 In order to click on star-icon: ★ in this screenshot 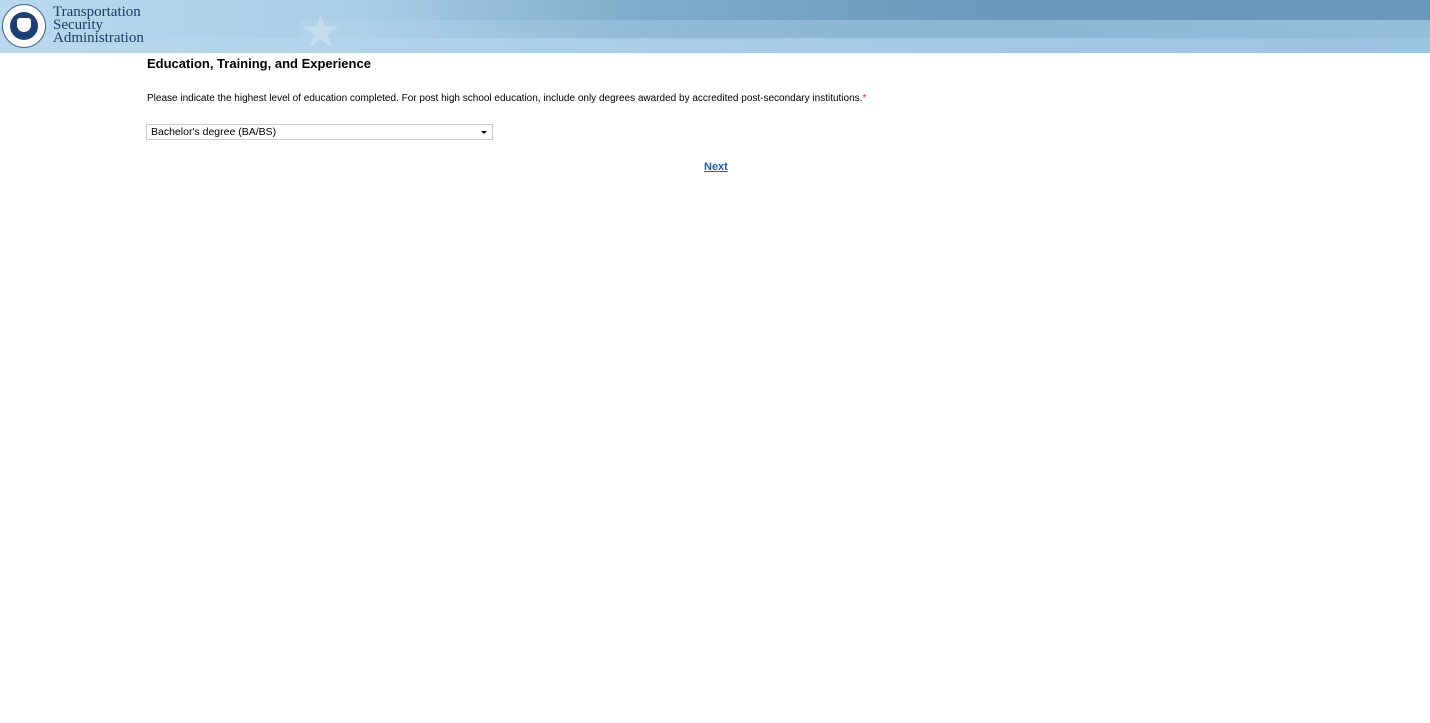, I will do `click(321, 29)`.